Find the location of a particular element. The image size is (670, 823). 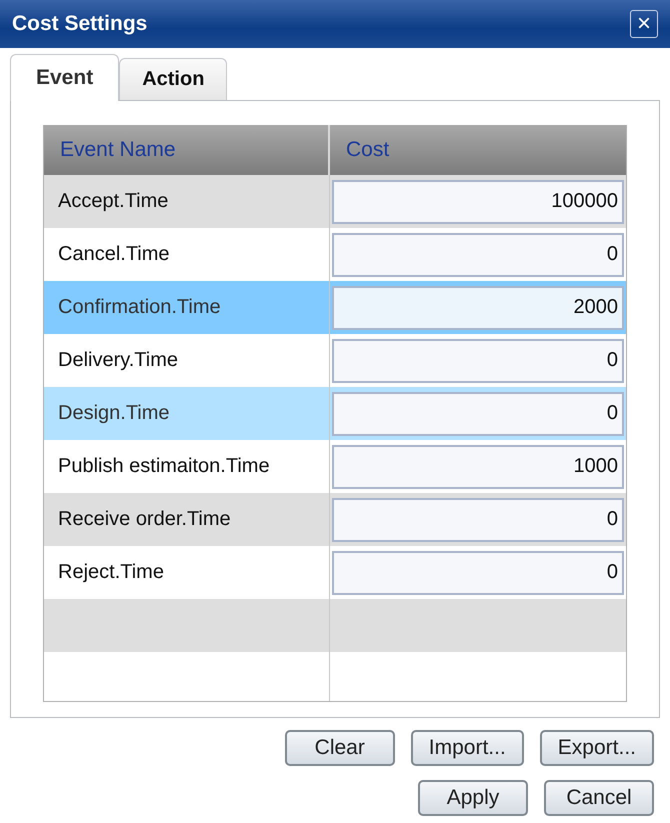

dialog-button: Cancel is located at coordinates (599, 798).